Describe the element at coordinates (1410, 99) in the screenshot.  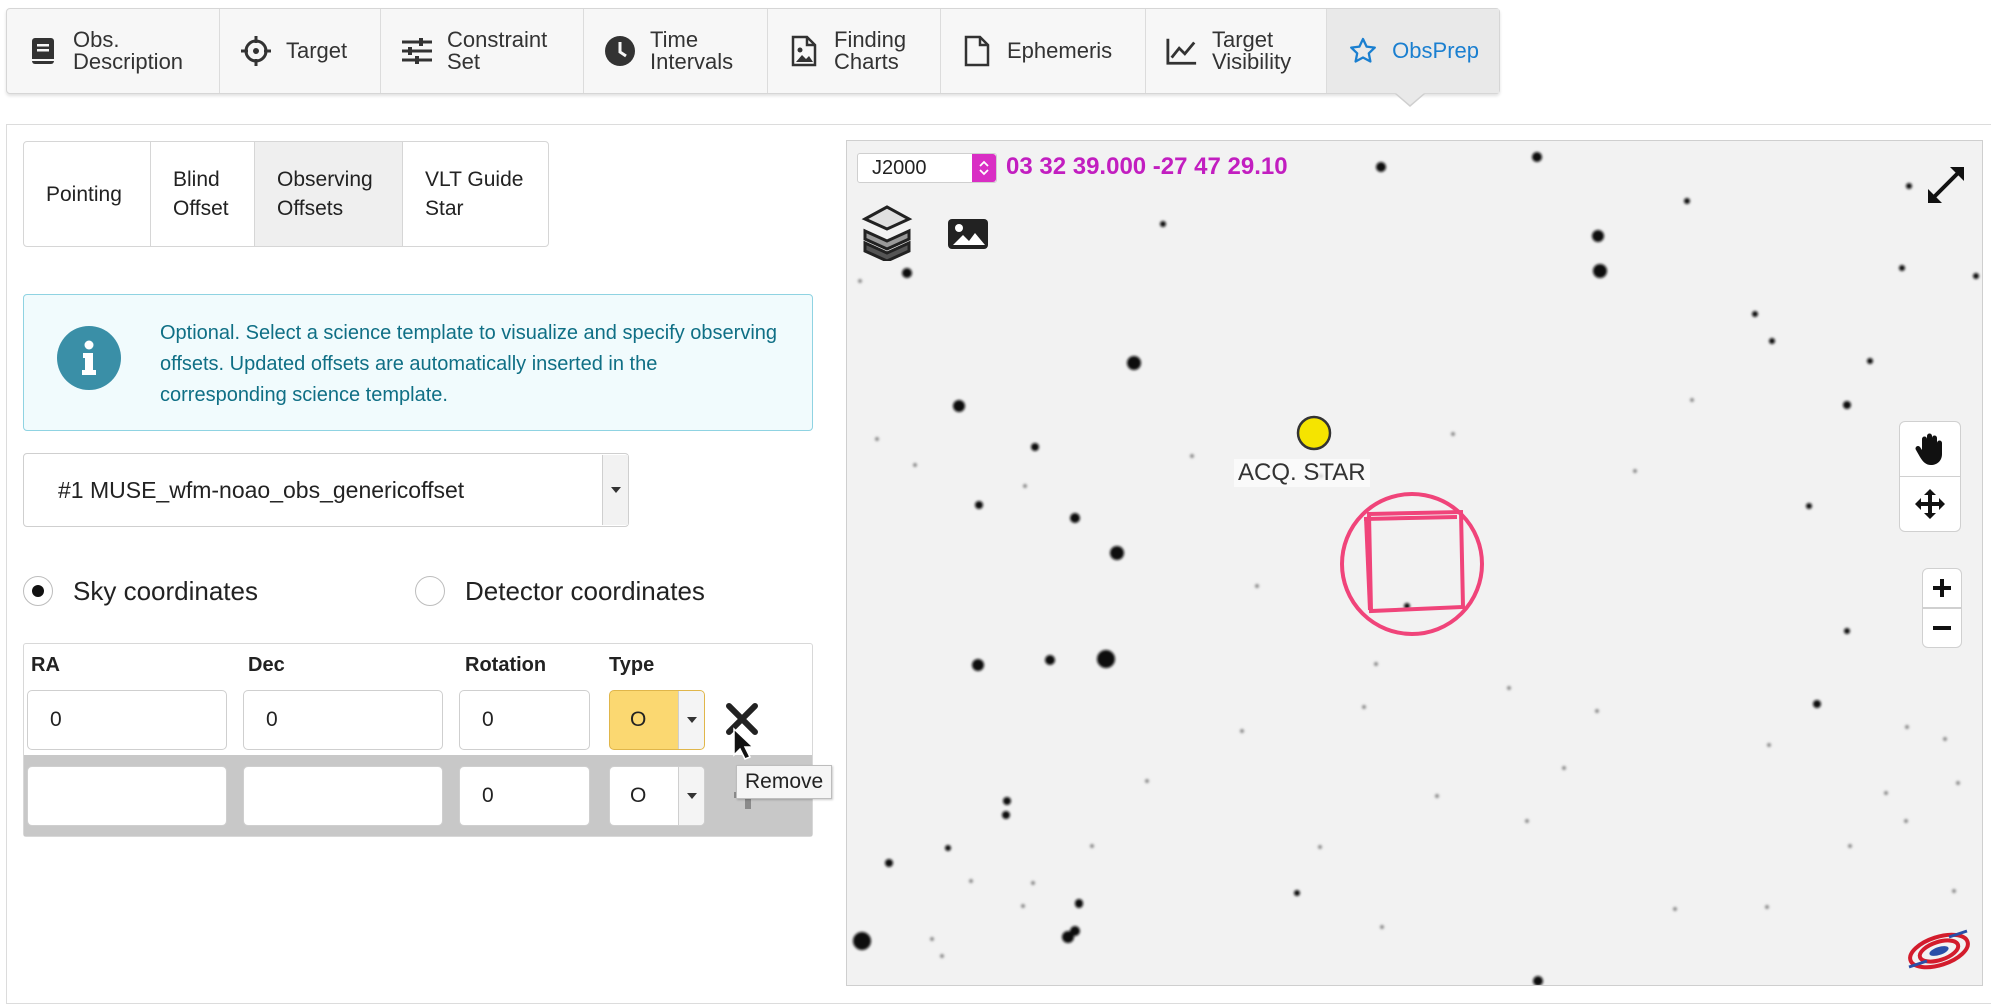
I see `active-tab-pointer` at that location.